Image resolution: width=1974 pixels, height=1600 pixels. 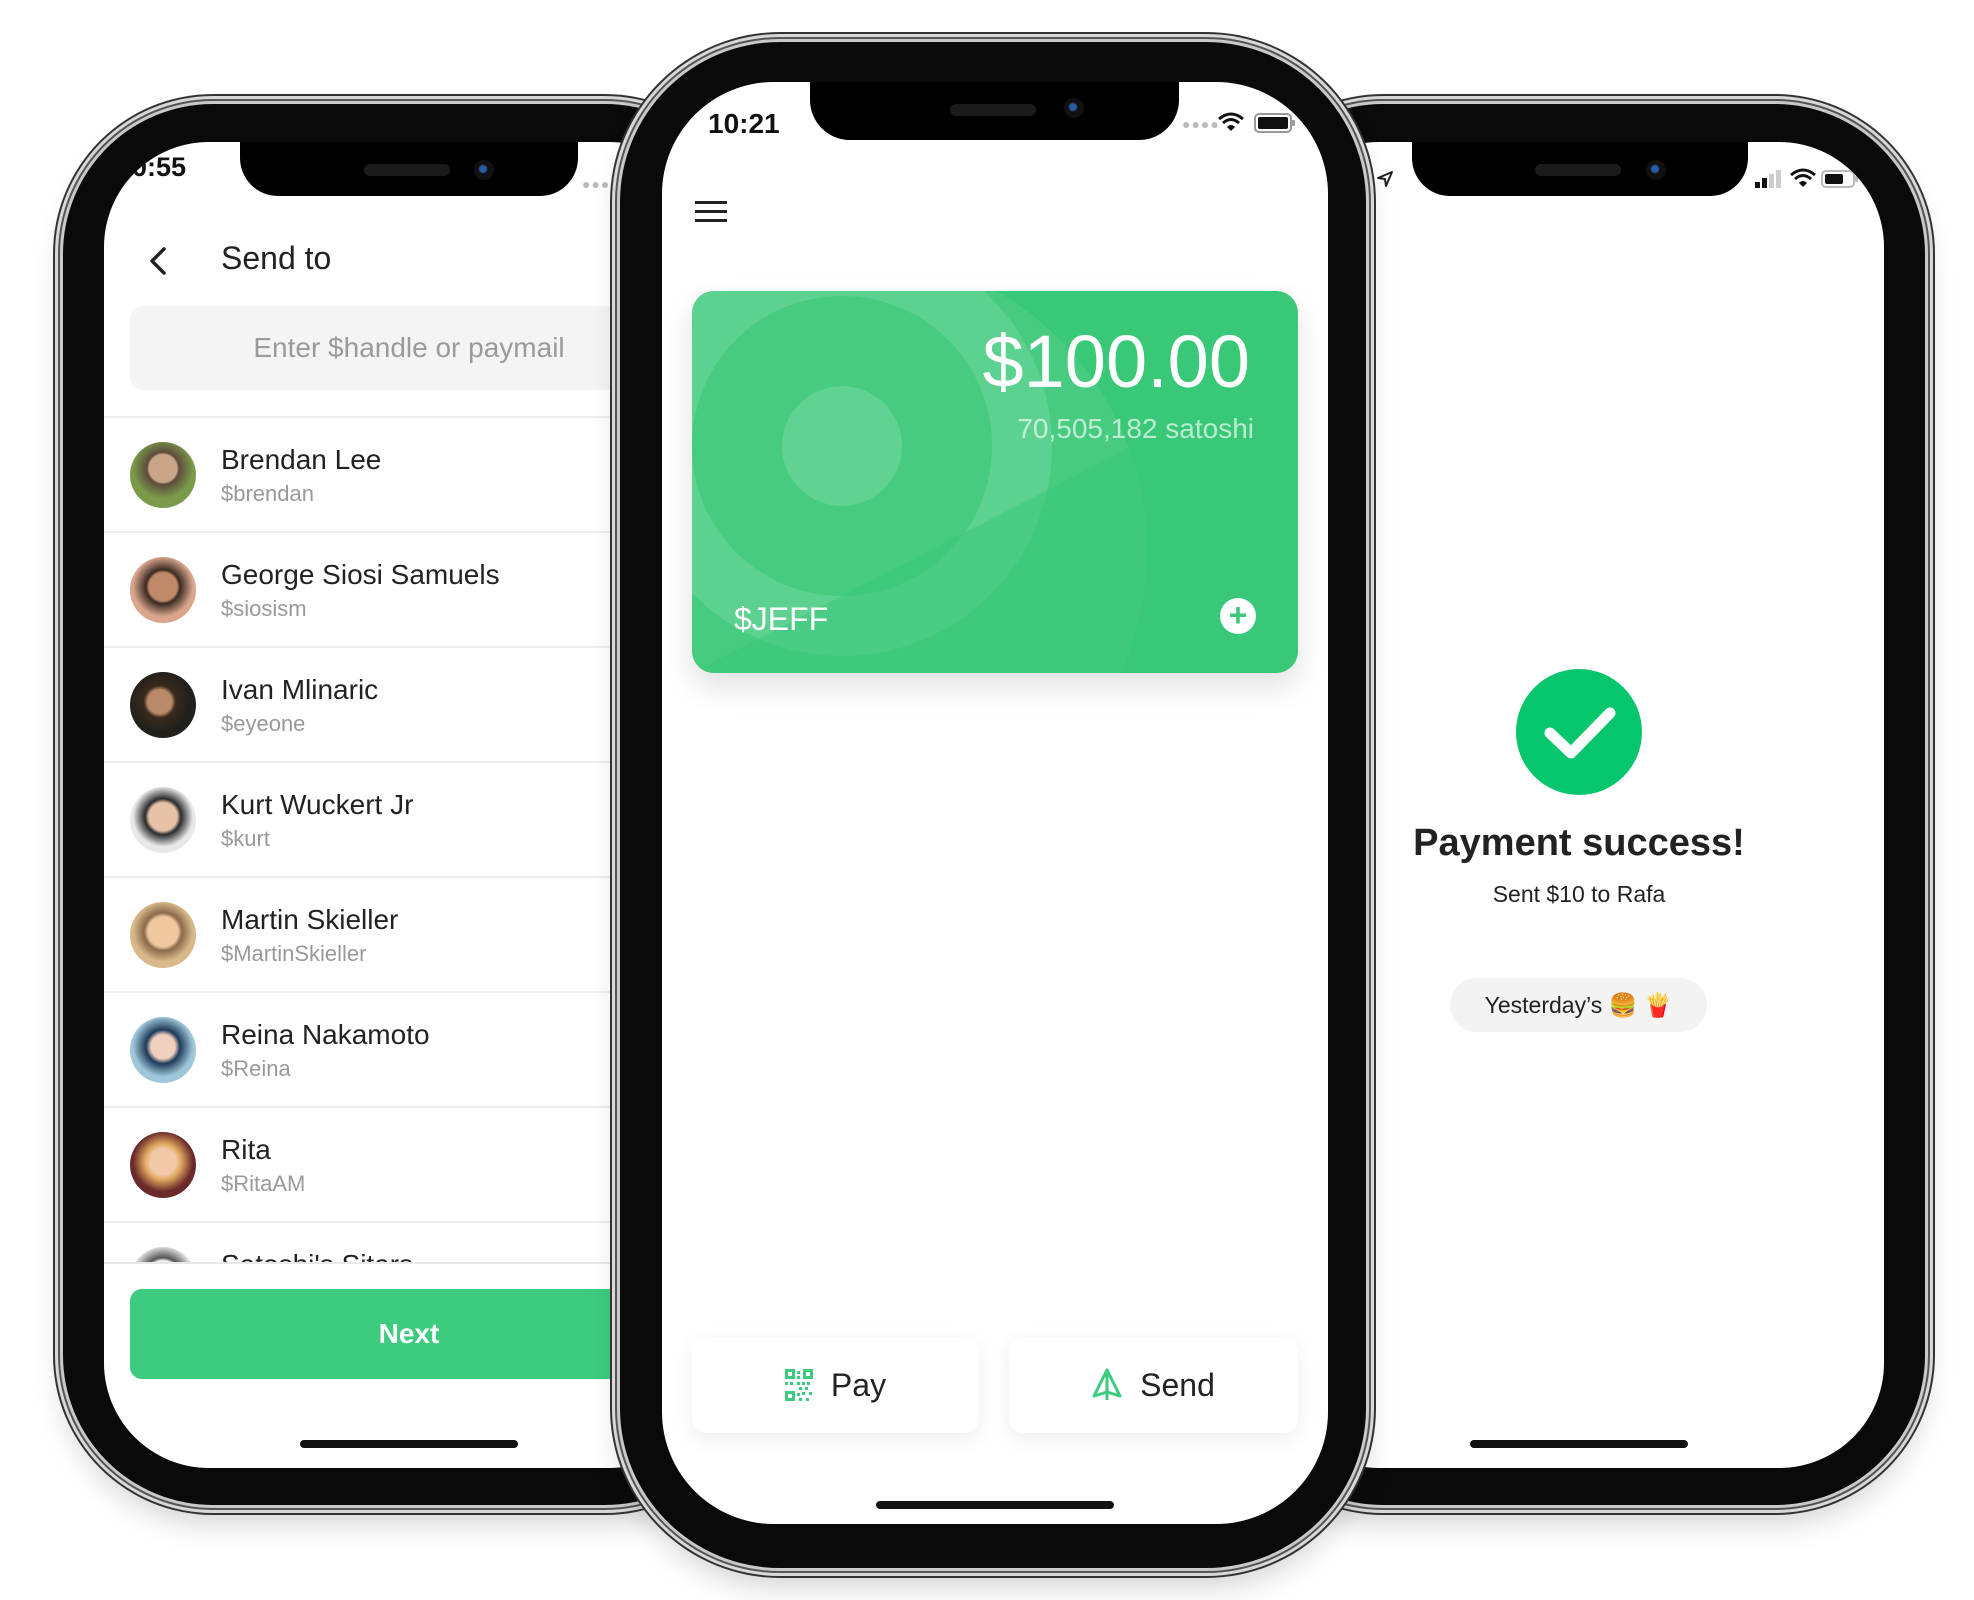 What do you see at coordinates (1238, 616) in the screenshot?
I see `plus-circle-icon: +` at bounding box center [1238, 616].